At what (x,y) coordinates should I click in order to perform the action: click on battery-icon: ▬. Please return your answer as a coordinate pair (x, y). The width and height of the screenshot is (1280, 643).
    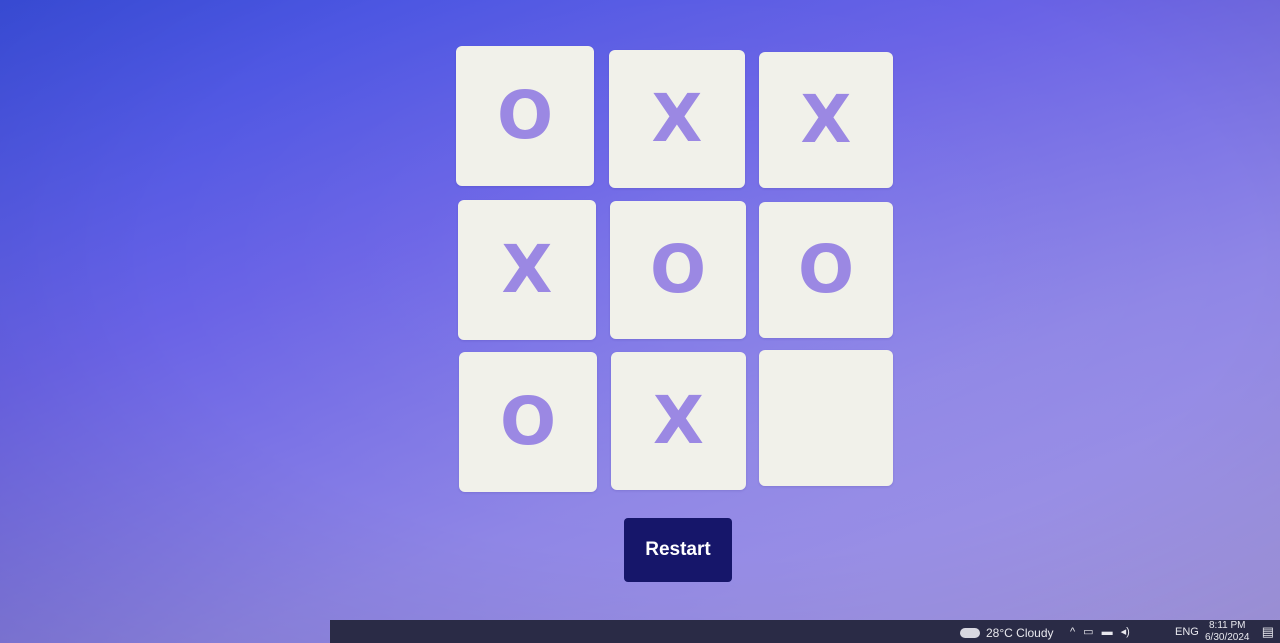
    Looking at the image, I should click on (1107, 632).